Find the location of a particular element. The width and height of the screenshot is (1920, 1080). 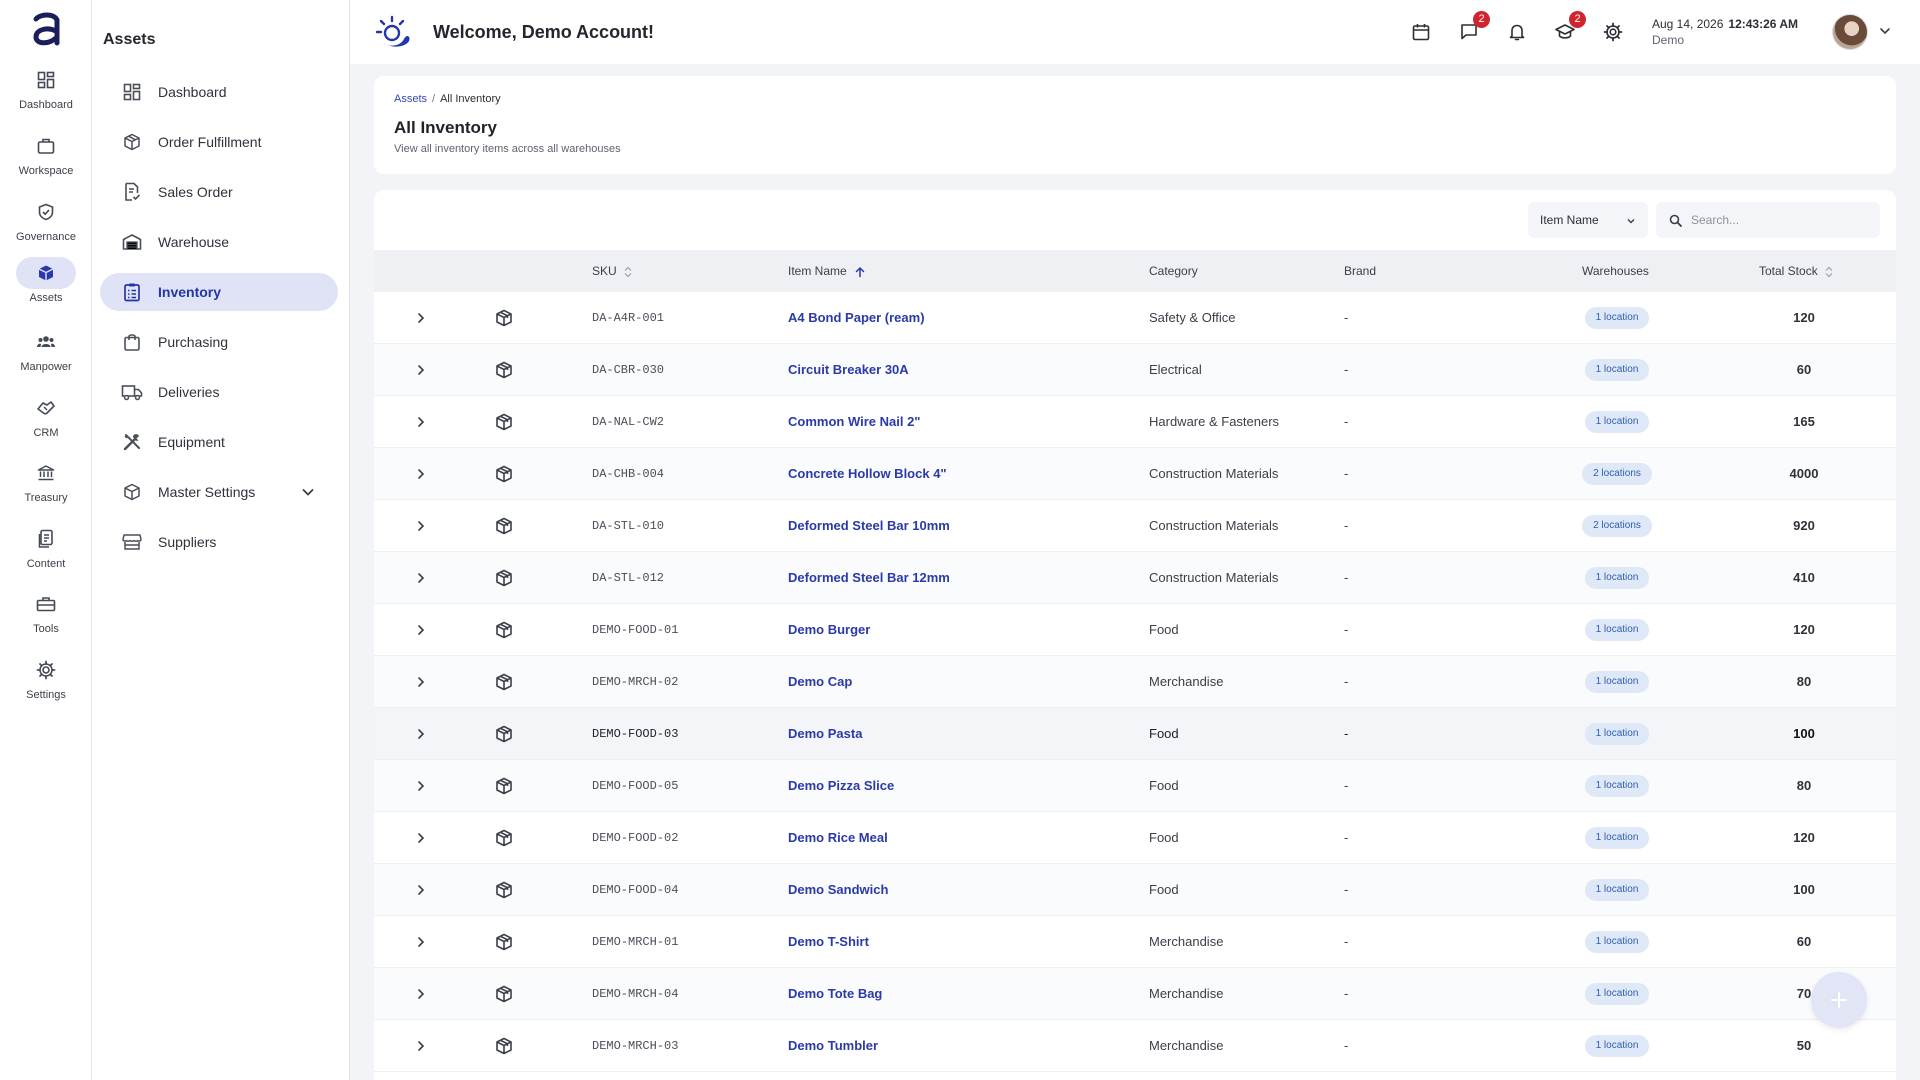

rail-item-crm: CRM is located at coordinates (46, 422).